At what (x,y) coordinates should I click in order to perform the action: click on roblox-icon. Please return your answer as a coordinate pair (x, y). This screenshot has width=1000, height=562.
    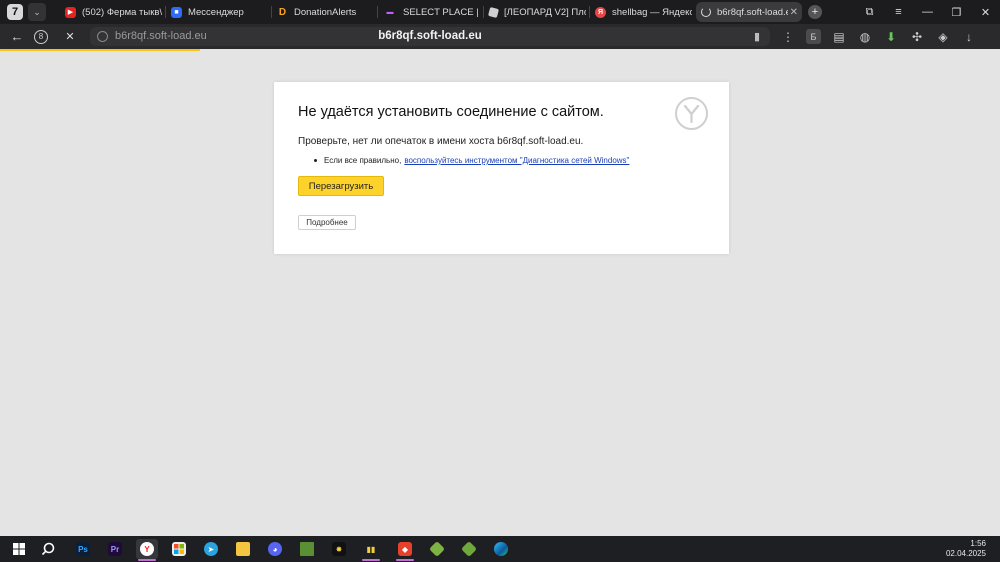
    Looking at the image, I should click on (493, 12).